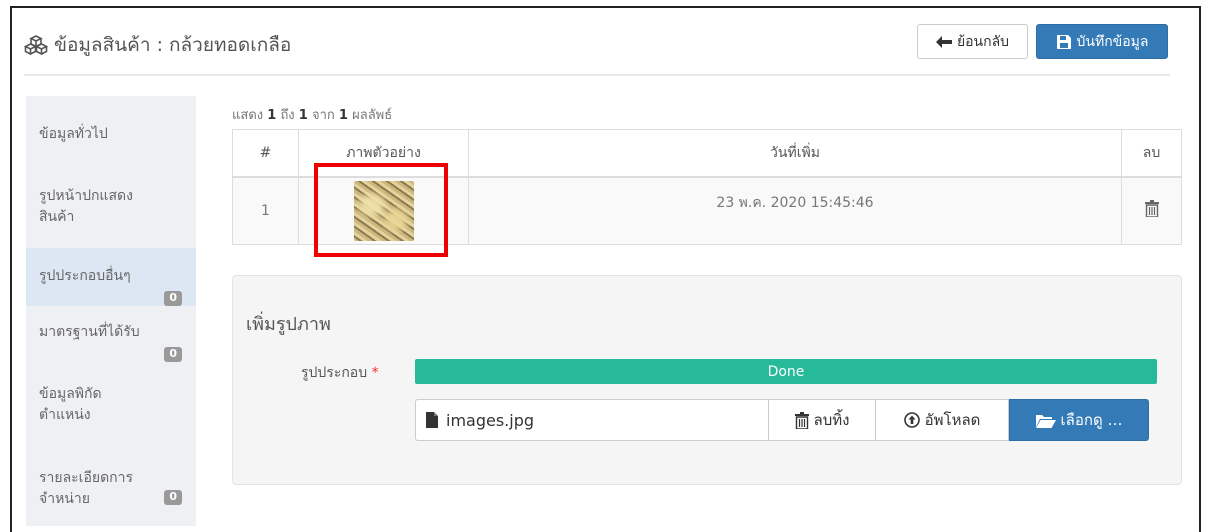  I want to click on product-thumbnail, so click(383, 210).